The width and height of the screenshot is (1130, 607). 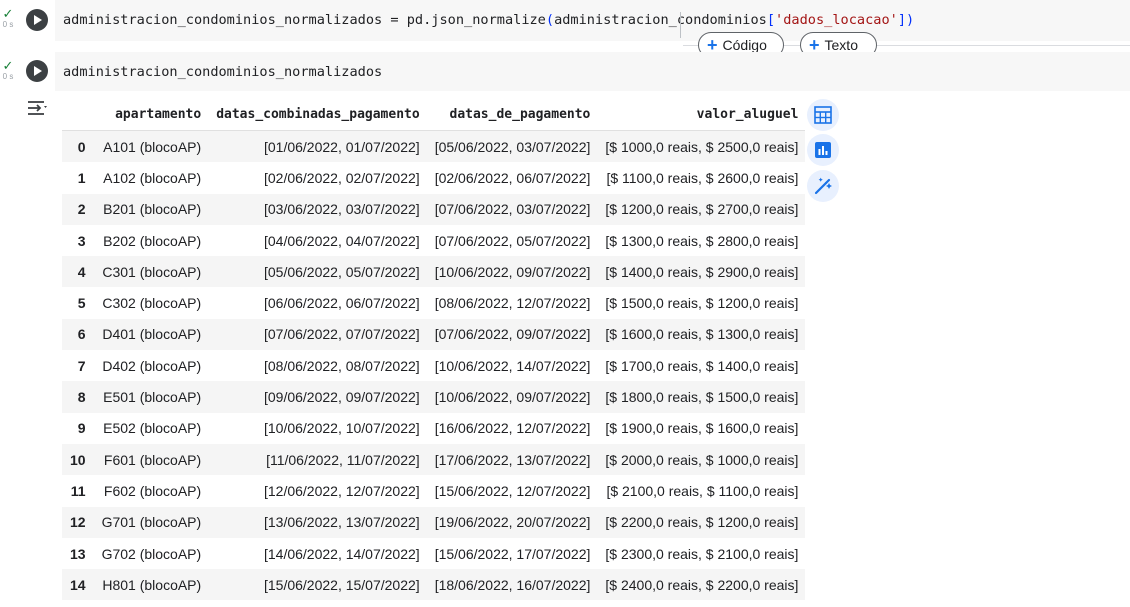 What do you see at coordinates (592, 71) in the screenshot?
I see `code-cell-2: administracion_condominios_normalizados` at bounding box center [592, 71].